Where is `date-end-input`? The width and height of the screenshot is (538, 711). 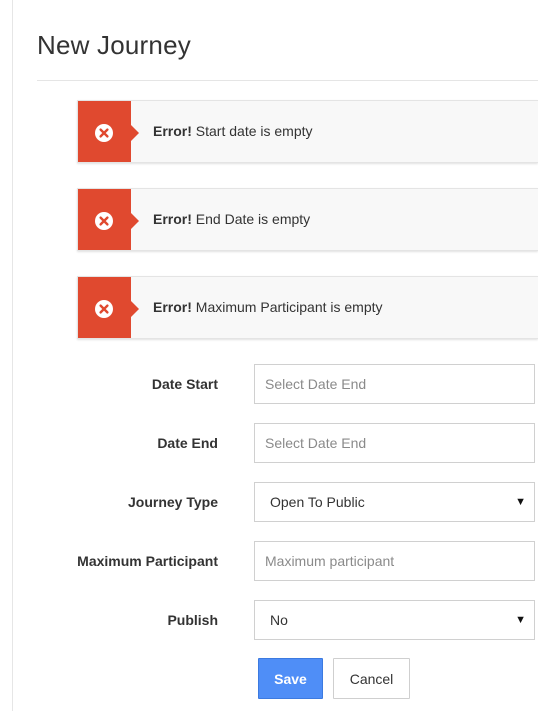
date-end-input is located at coordinates (394, 443).